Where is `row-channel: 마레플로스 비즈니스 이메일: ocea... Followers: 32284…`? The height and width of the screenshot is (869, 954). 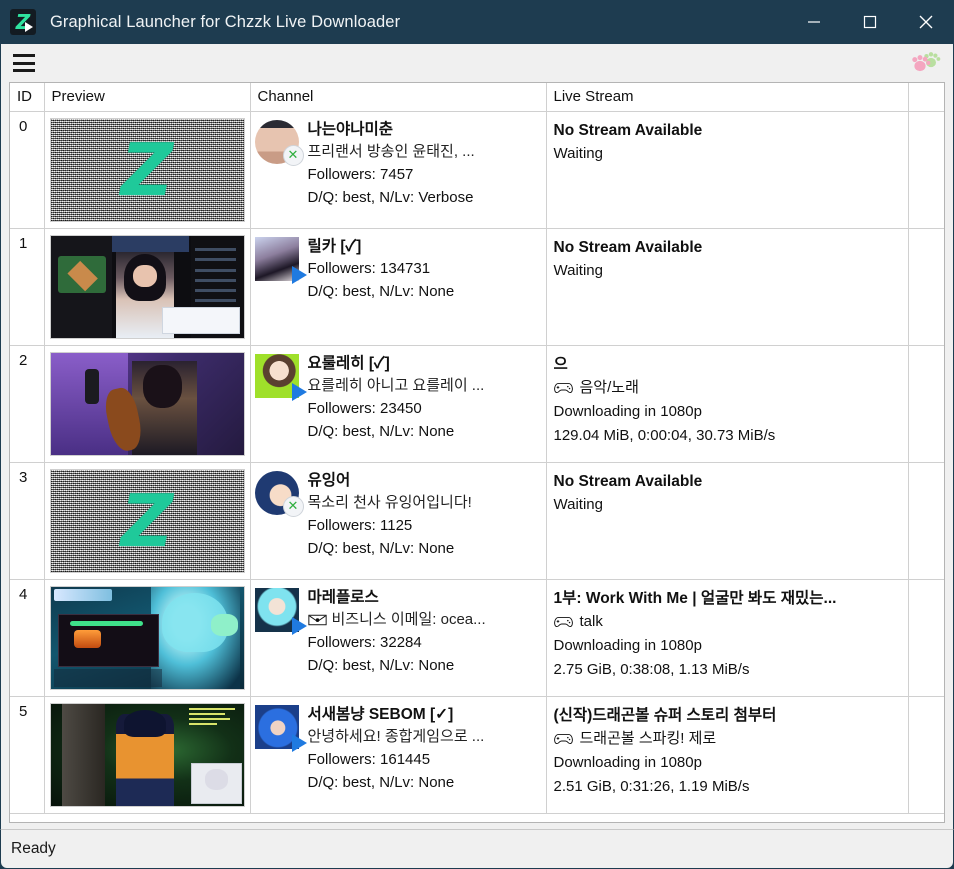
row-channel: 마레플로스 비즈니스 이메일: ocea... Followers: 32284… is located at coordinates (398, 638).